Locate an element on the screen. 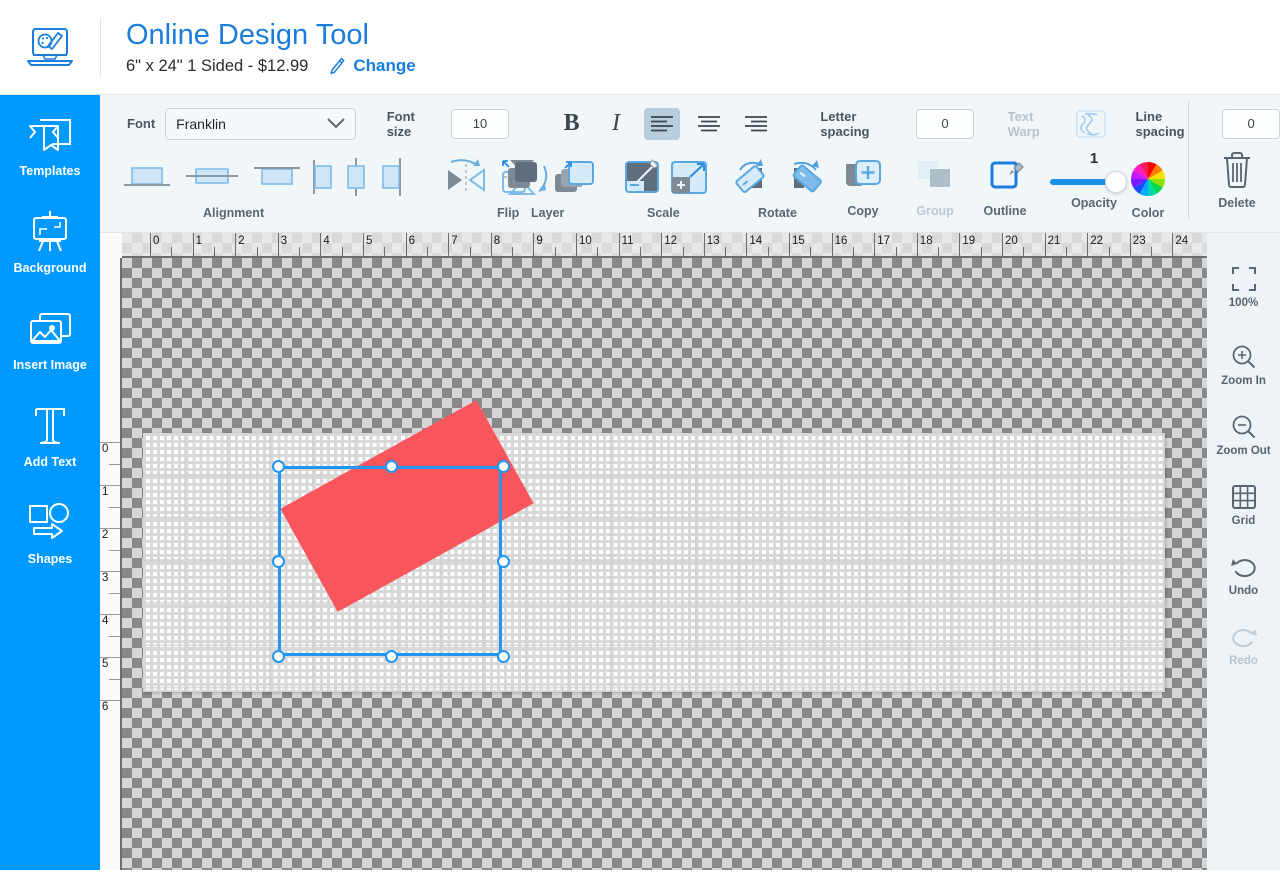 This screenshot has width=1280, height=890. opacity-value: 1 is located at coordinates (1094, 158).